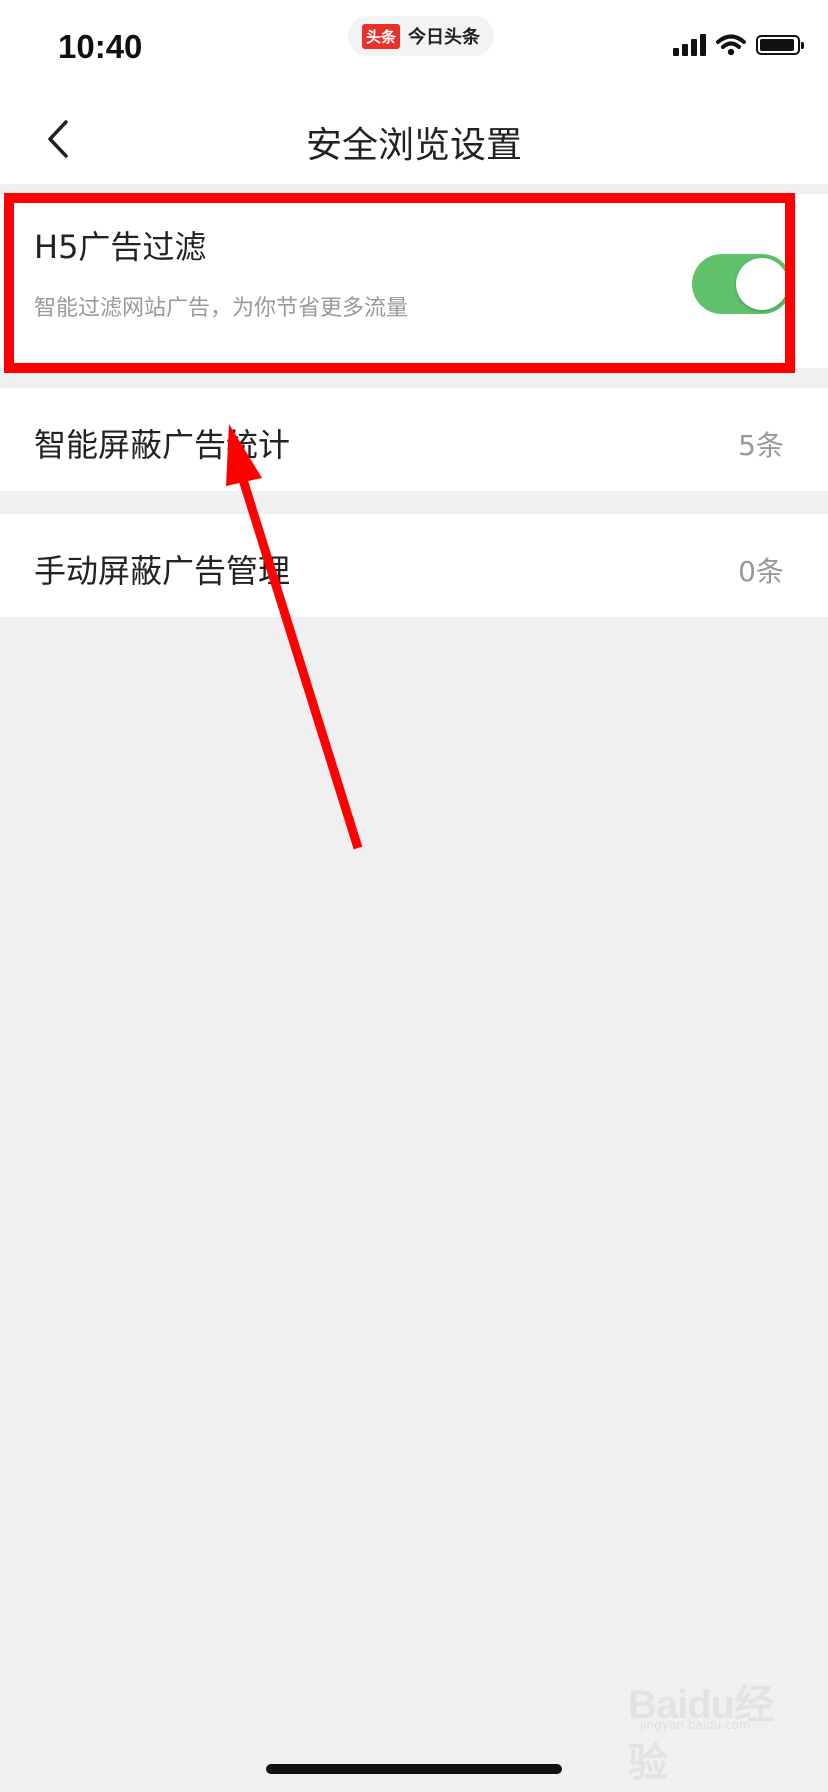 The height and width of the screenshot is (1792, 828). I want to click on wifi-icon, so click(731, 45).